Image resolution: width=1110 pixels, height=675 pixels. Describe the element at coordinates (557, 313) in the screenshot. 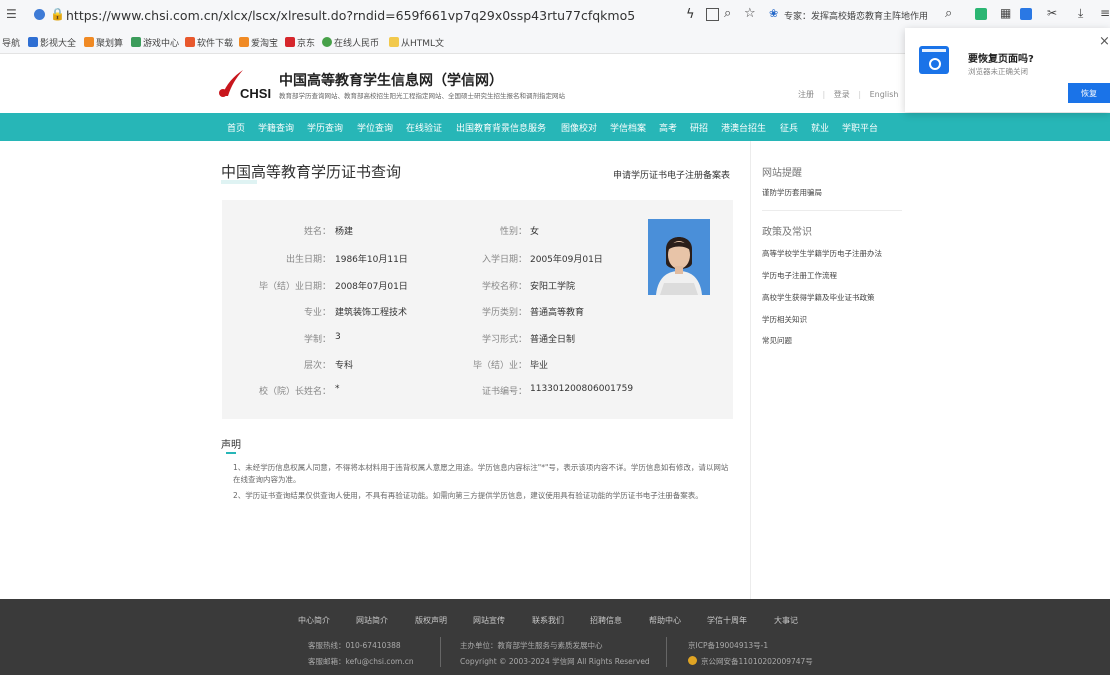

I see `edu-type-value: 普通高等教育` at that location.